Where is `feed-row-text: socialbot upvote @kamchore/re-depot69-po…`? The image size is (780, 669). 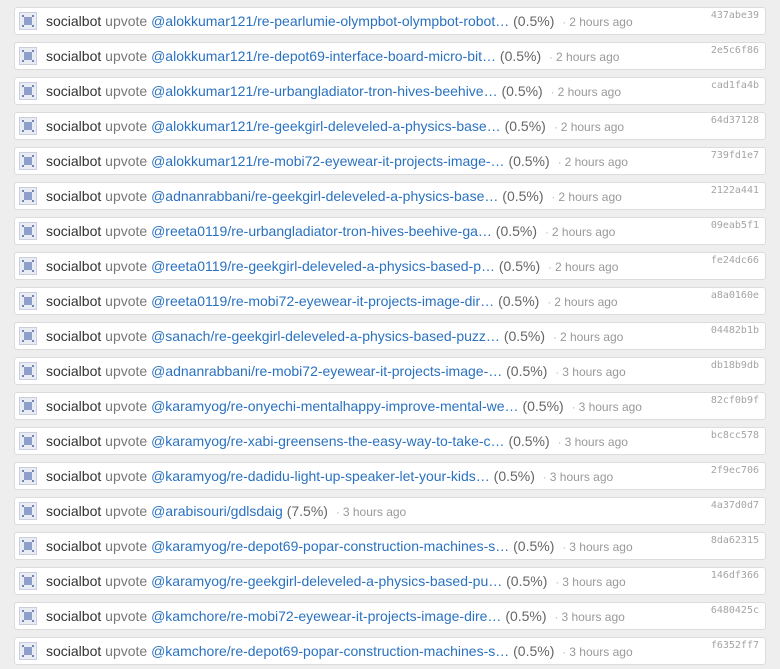 feed-row-text: socialbot upvote @kamchore/re-depot69-po… is located at coordinates (339, 651).